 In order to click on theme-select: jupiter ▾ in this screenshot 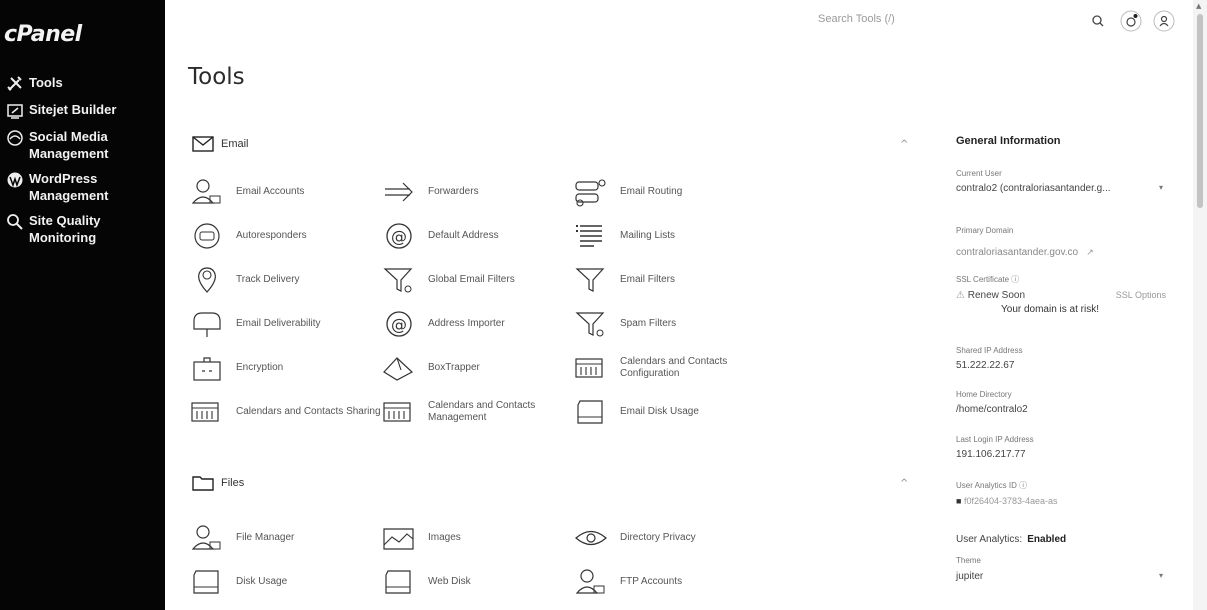, I will do `click(1061, 576)`.